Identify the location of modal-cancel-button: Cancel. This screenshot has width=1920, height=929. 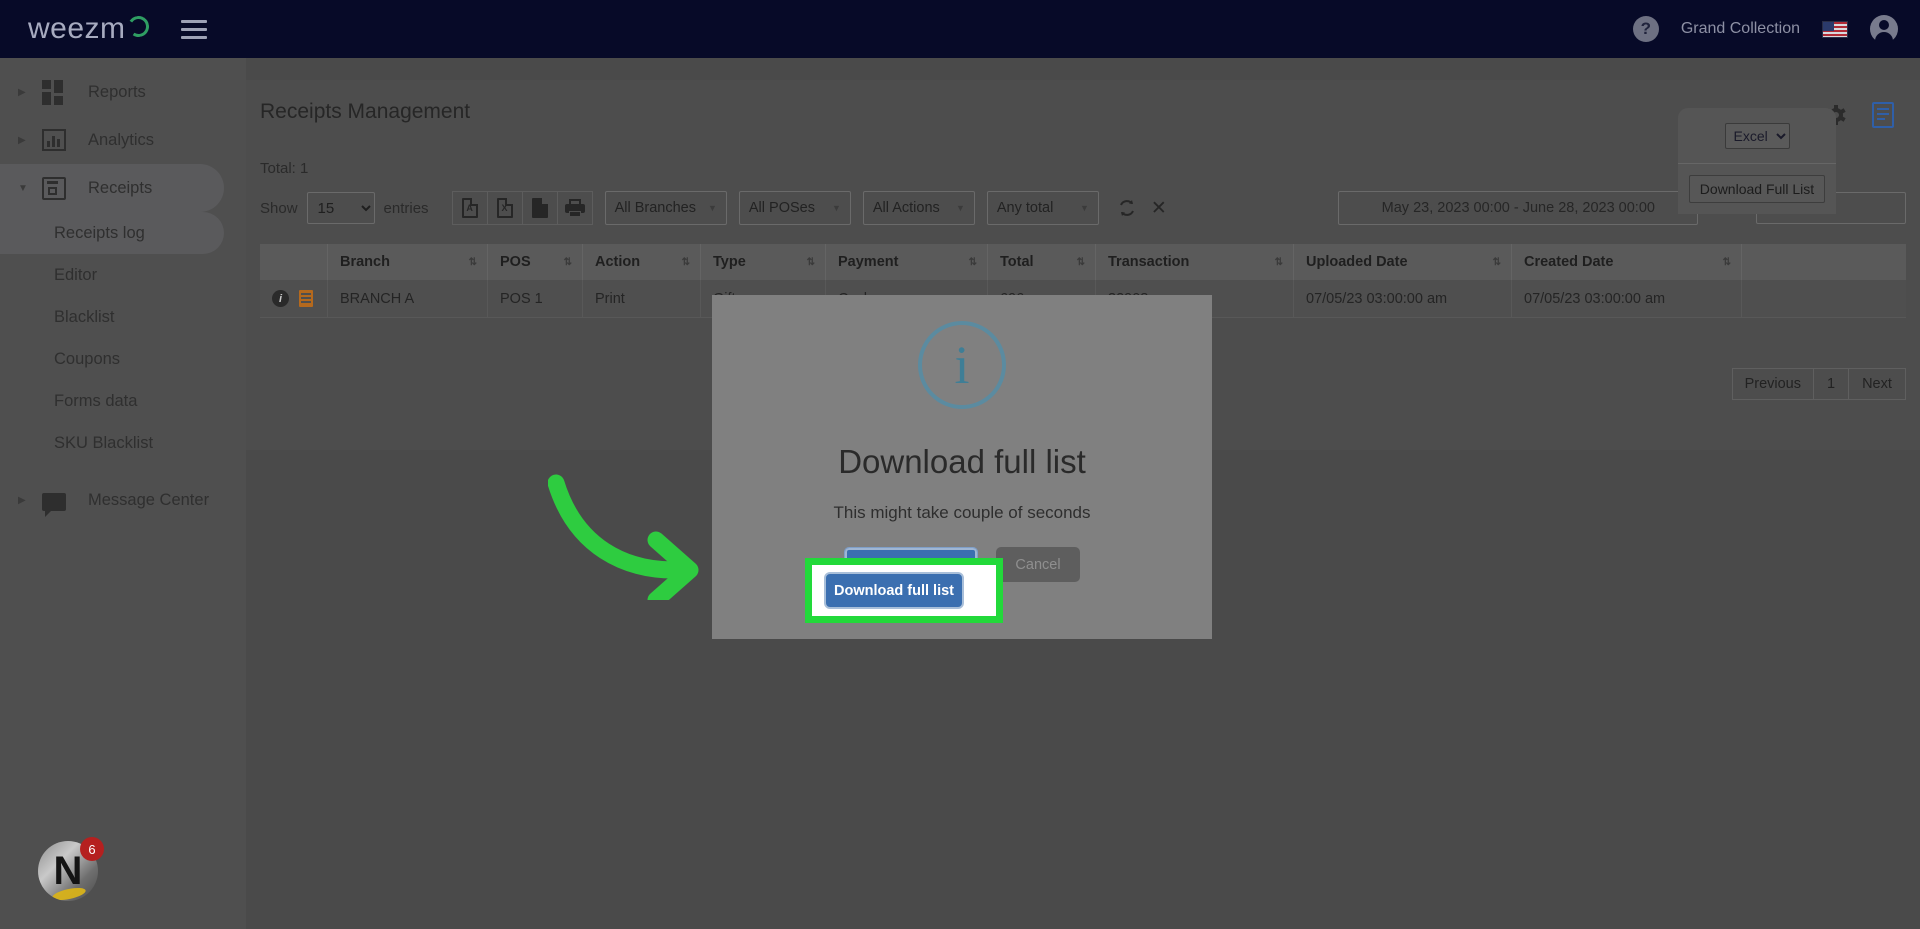
(1038, 564).